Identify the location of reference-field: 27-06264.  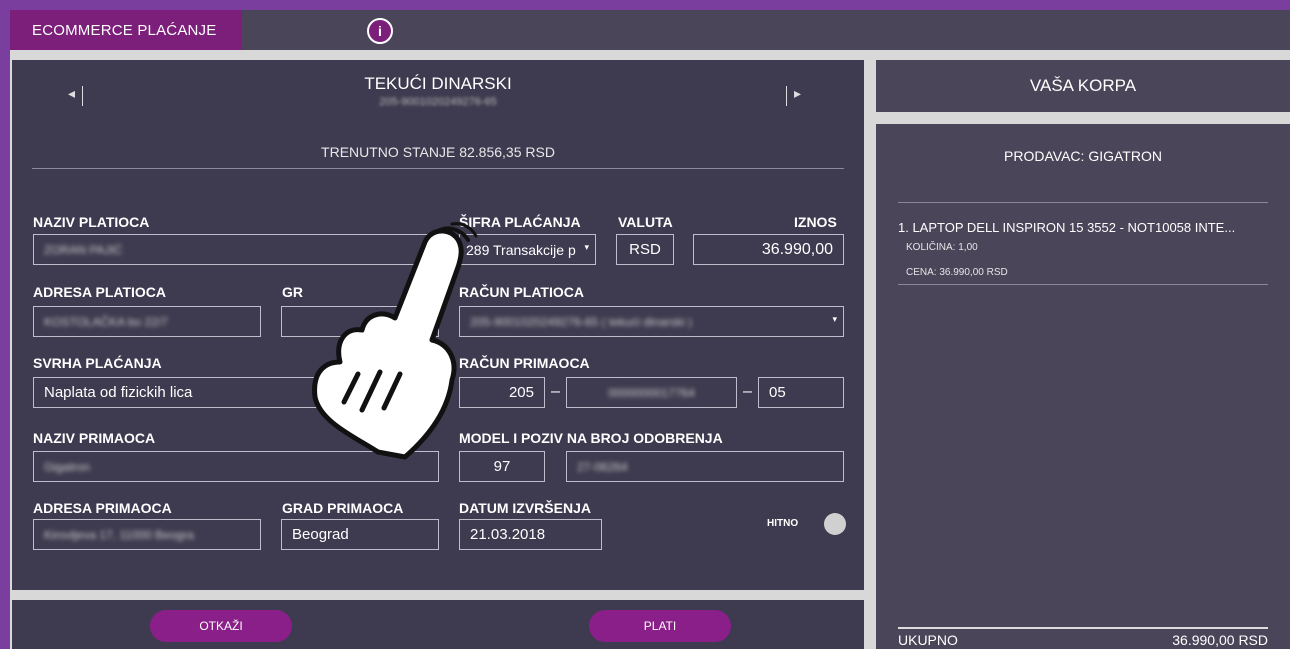
(705, 466).